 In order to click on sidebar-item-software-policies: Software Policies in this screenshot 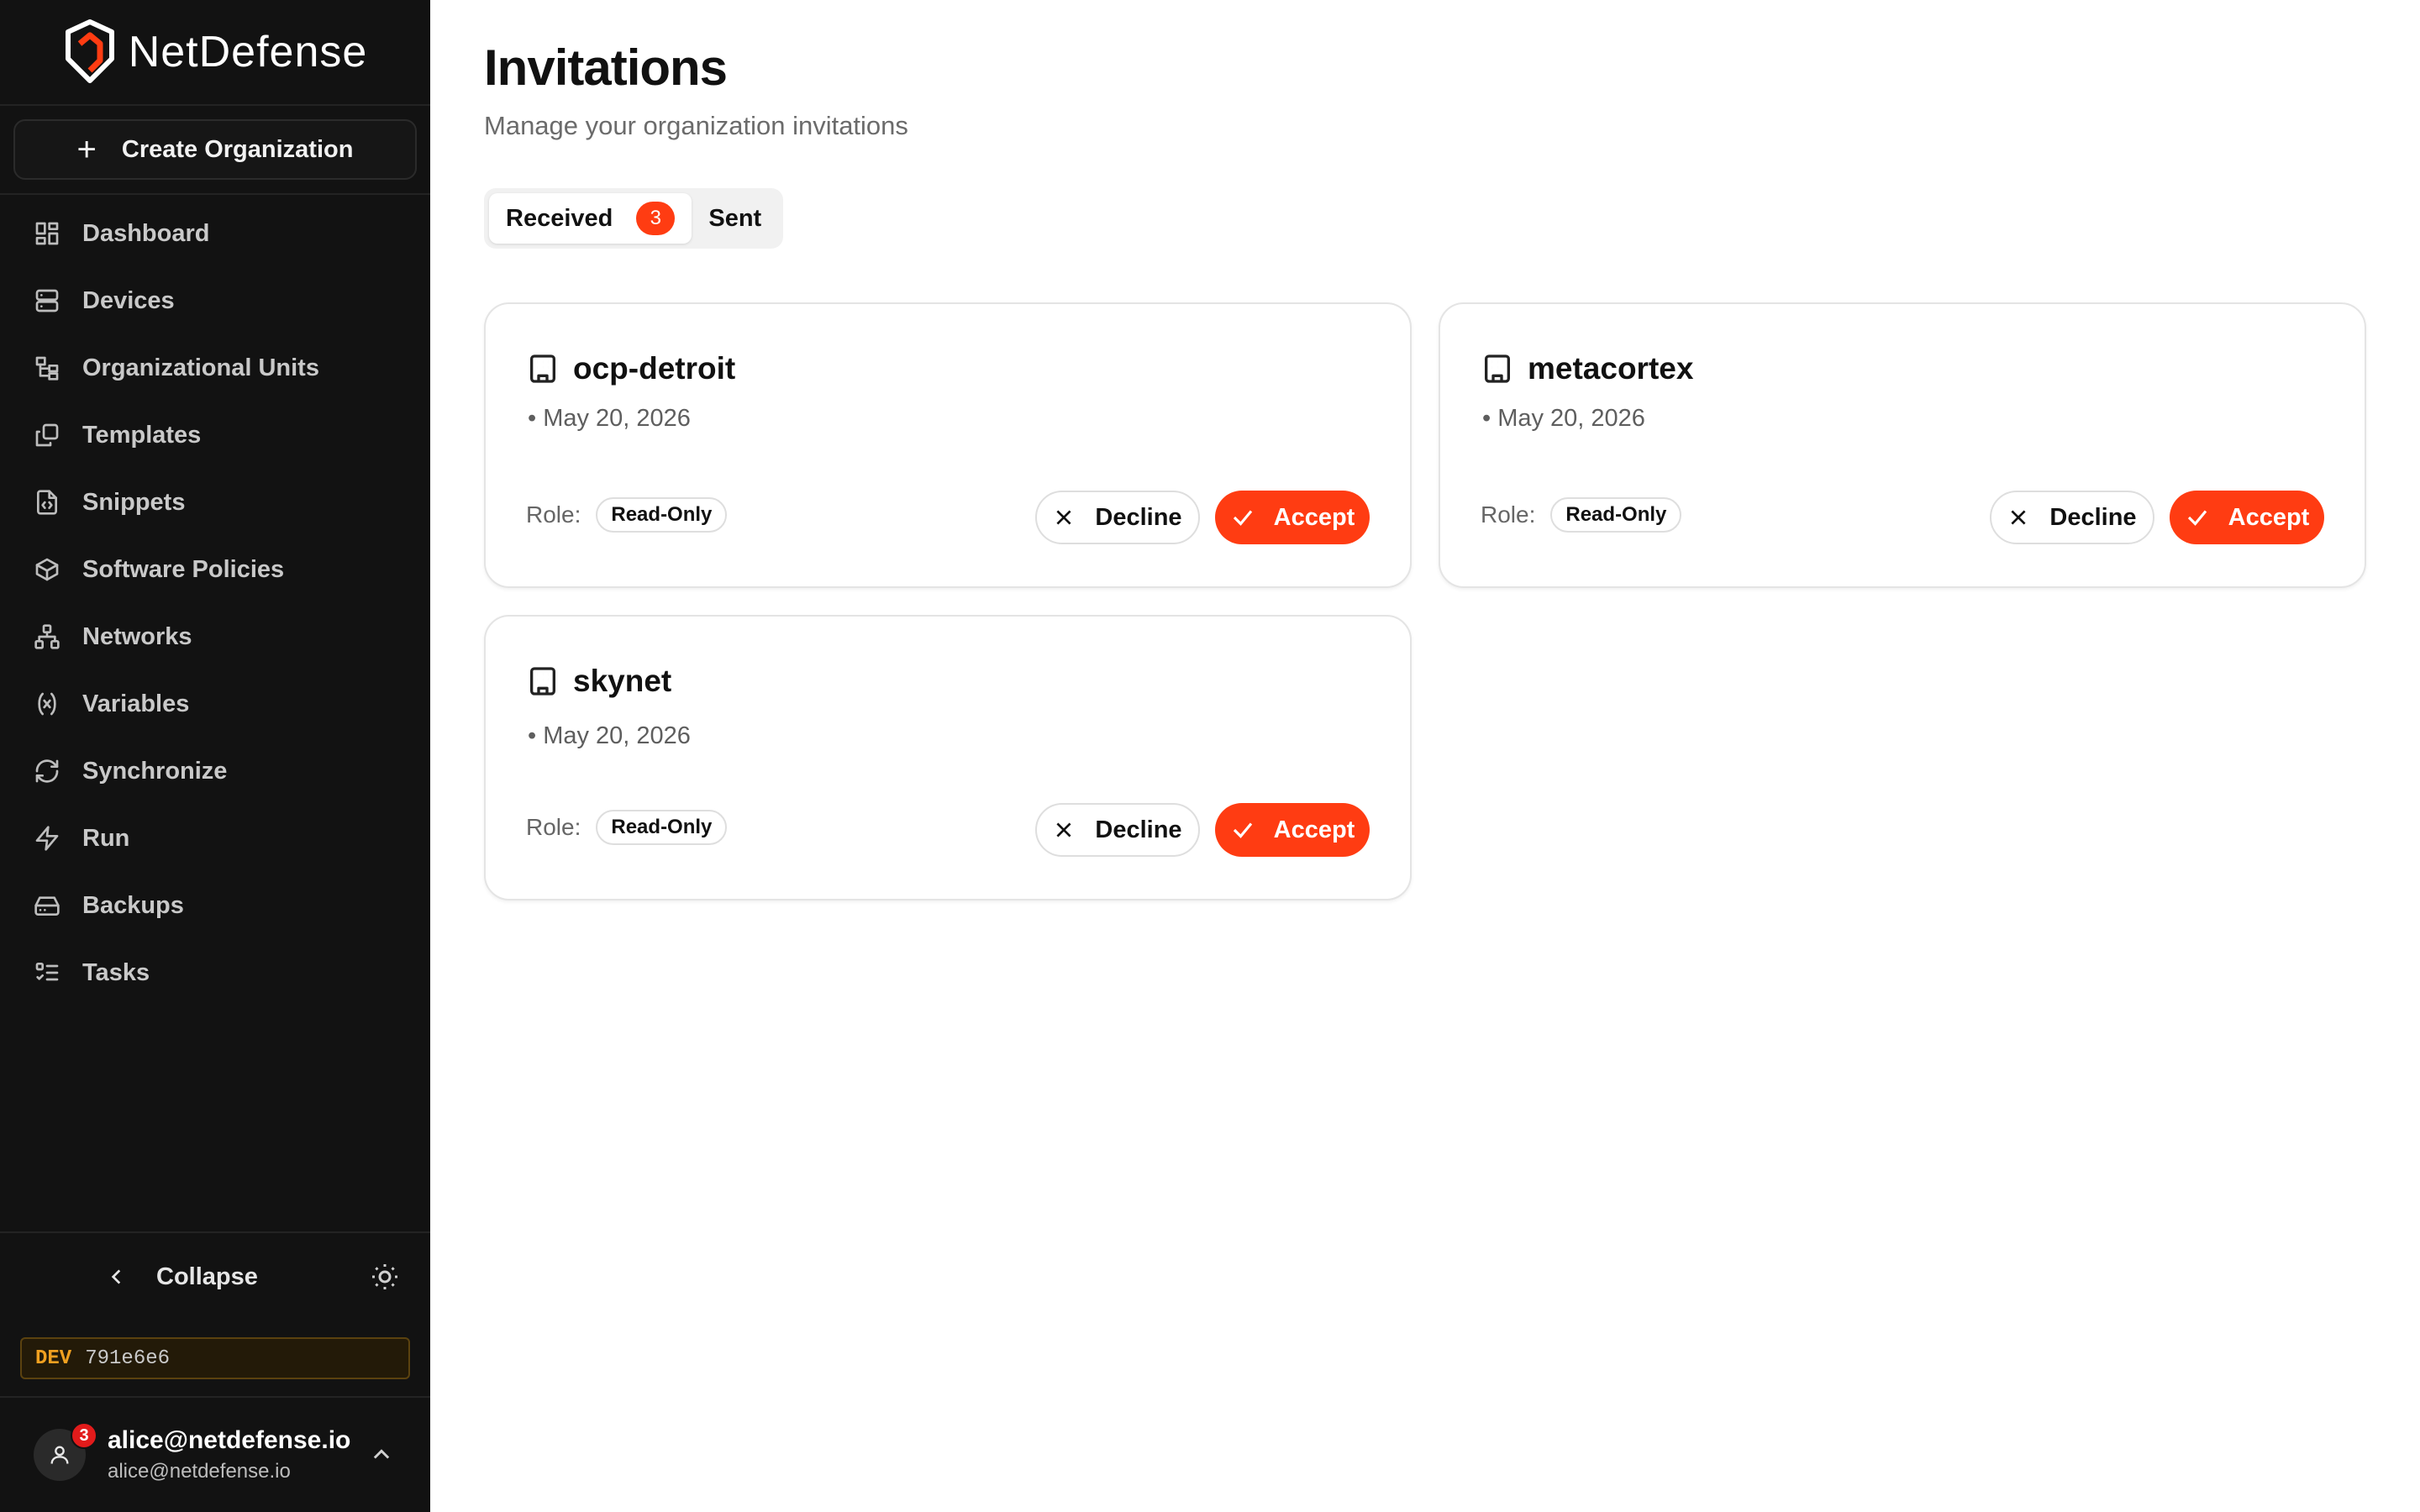, I will do `click(215, 569)`.